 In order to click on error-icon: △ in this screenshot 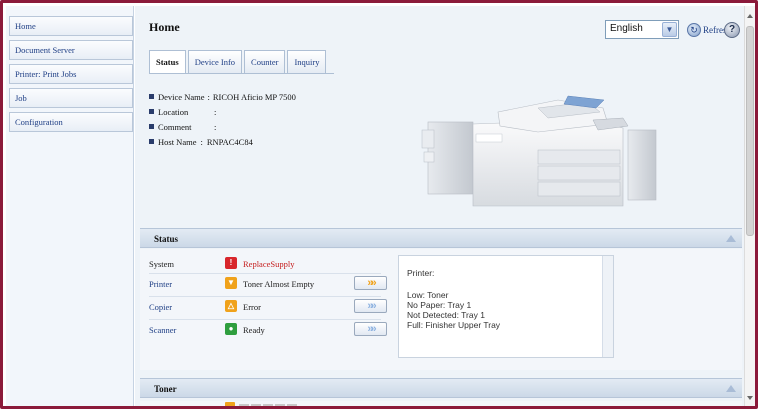, I will do `click(231, 306)`.